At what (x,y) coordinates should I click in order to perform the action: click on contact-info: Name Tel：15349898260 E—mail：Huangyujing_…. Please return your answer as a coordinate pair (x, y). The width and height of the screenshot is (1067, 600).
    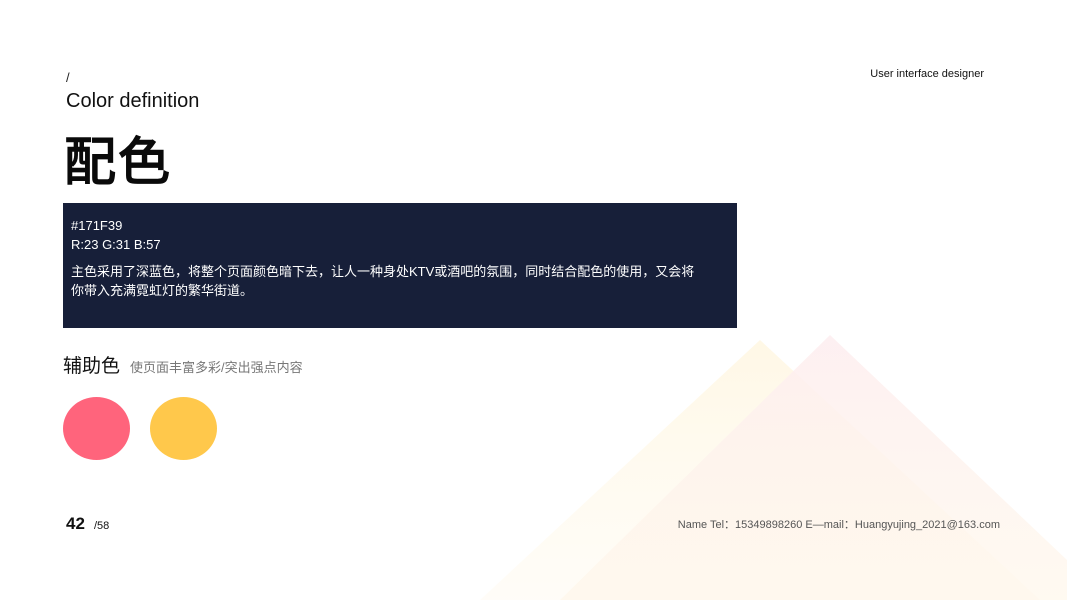
    Looking at the image, I should click on (838, 525).